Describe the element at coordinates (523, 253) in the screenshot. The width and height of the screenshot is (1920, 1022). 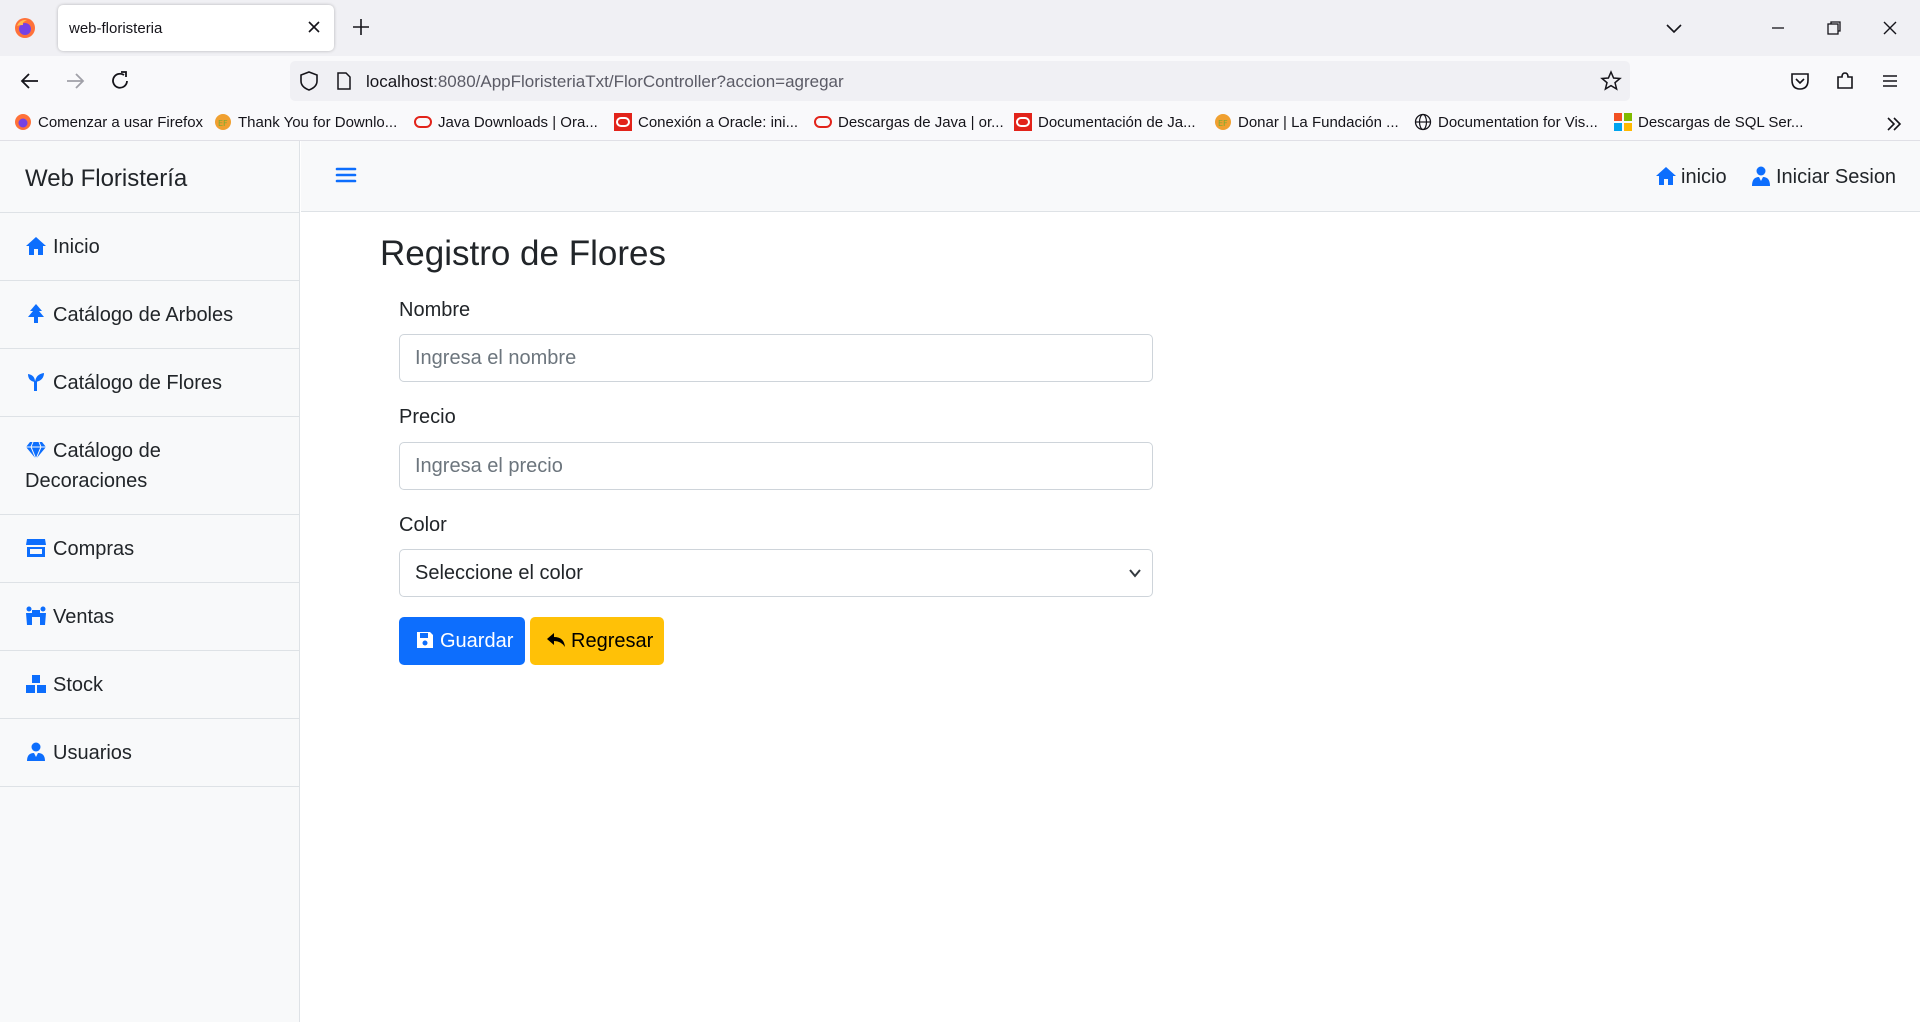
I see `page-title: Registro de Flores` at that location.